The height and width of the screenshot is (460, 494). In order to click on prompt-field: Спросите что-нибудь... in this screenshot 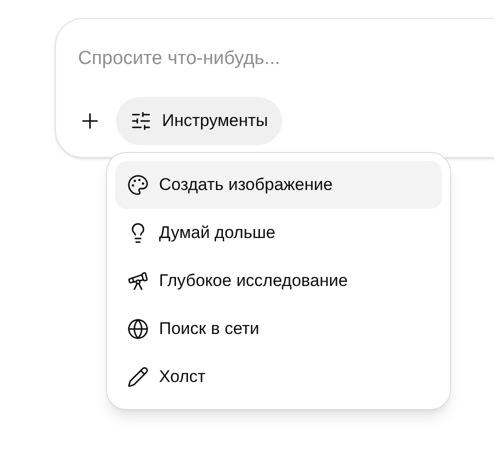, I will do `click(278, 59)`.